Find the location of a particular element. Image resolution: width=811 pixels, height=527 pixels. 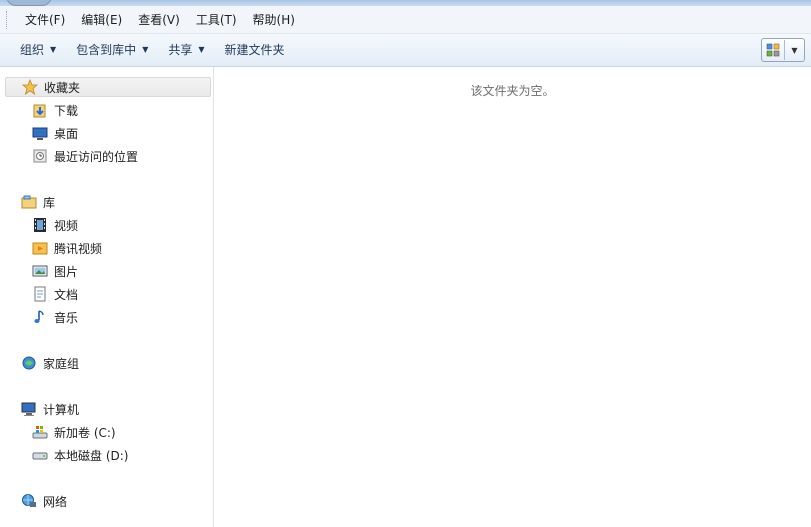

nav-libraries: 库 is located at coordinates (37, 202).